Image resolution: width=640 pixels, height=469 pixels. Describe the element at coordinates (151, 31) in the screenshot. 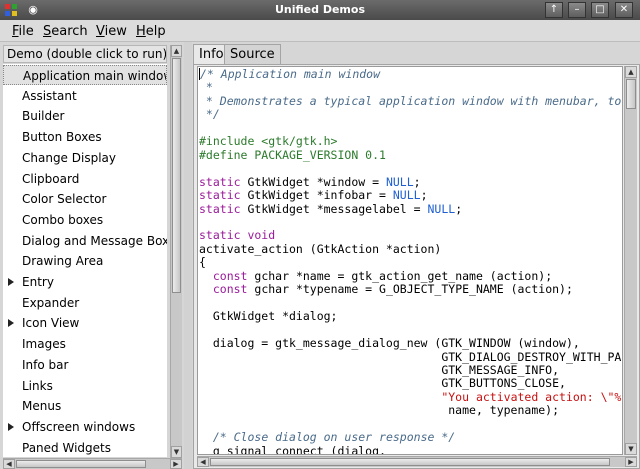

I see `menu-help: Help` at that location.